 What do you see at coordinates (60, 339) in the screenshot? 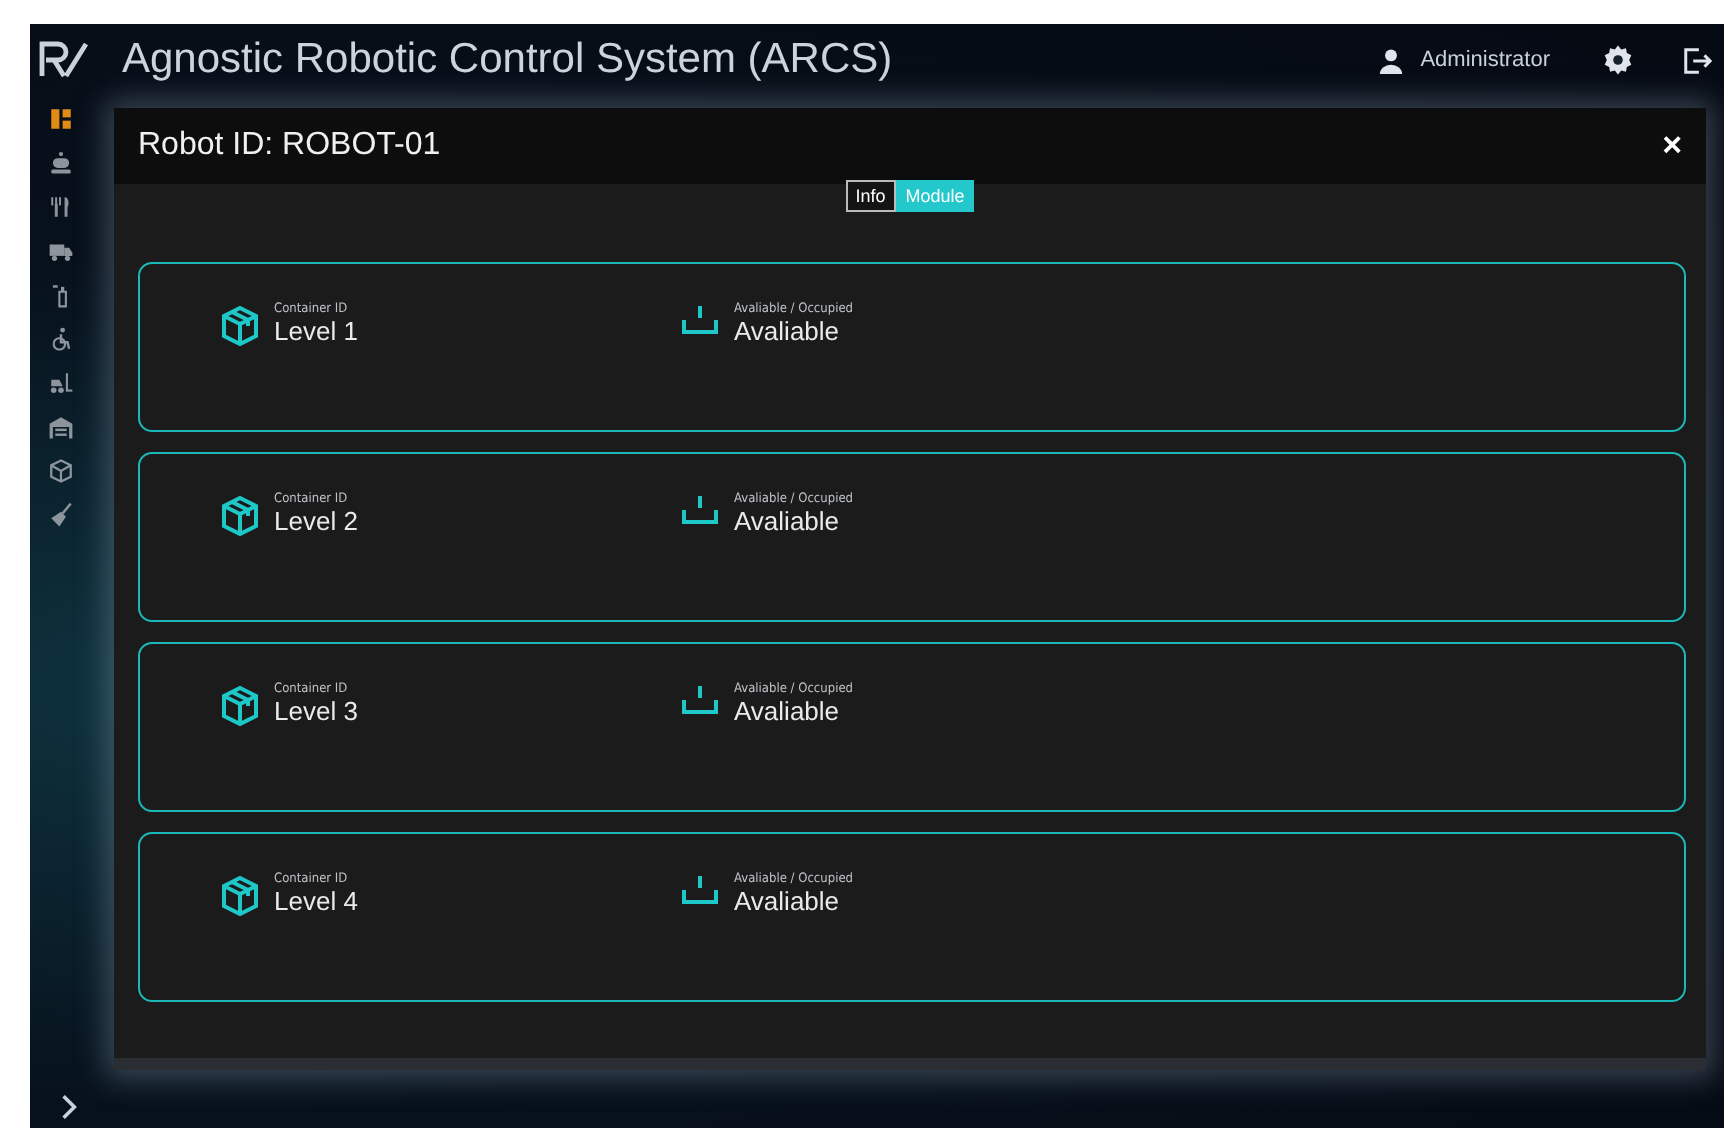
I see `wheelchair-icon` at bounding box center [60, 339].